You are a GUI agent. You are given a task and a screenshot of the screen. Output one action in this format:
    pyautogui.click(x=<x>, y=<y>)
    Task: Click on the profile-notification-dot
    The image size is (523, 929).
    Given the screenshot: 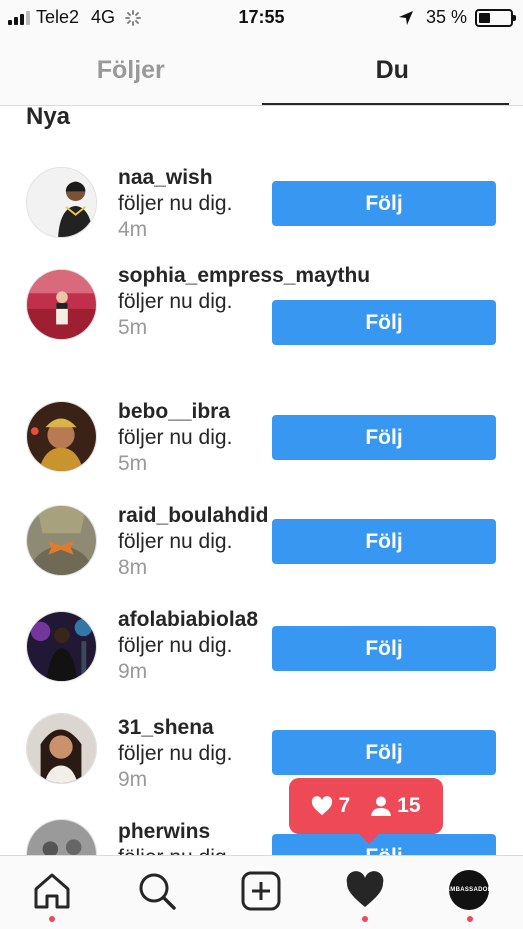 What is the action you would take?
    pyautogui.click(x=470, y=919)
    